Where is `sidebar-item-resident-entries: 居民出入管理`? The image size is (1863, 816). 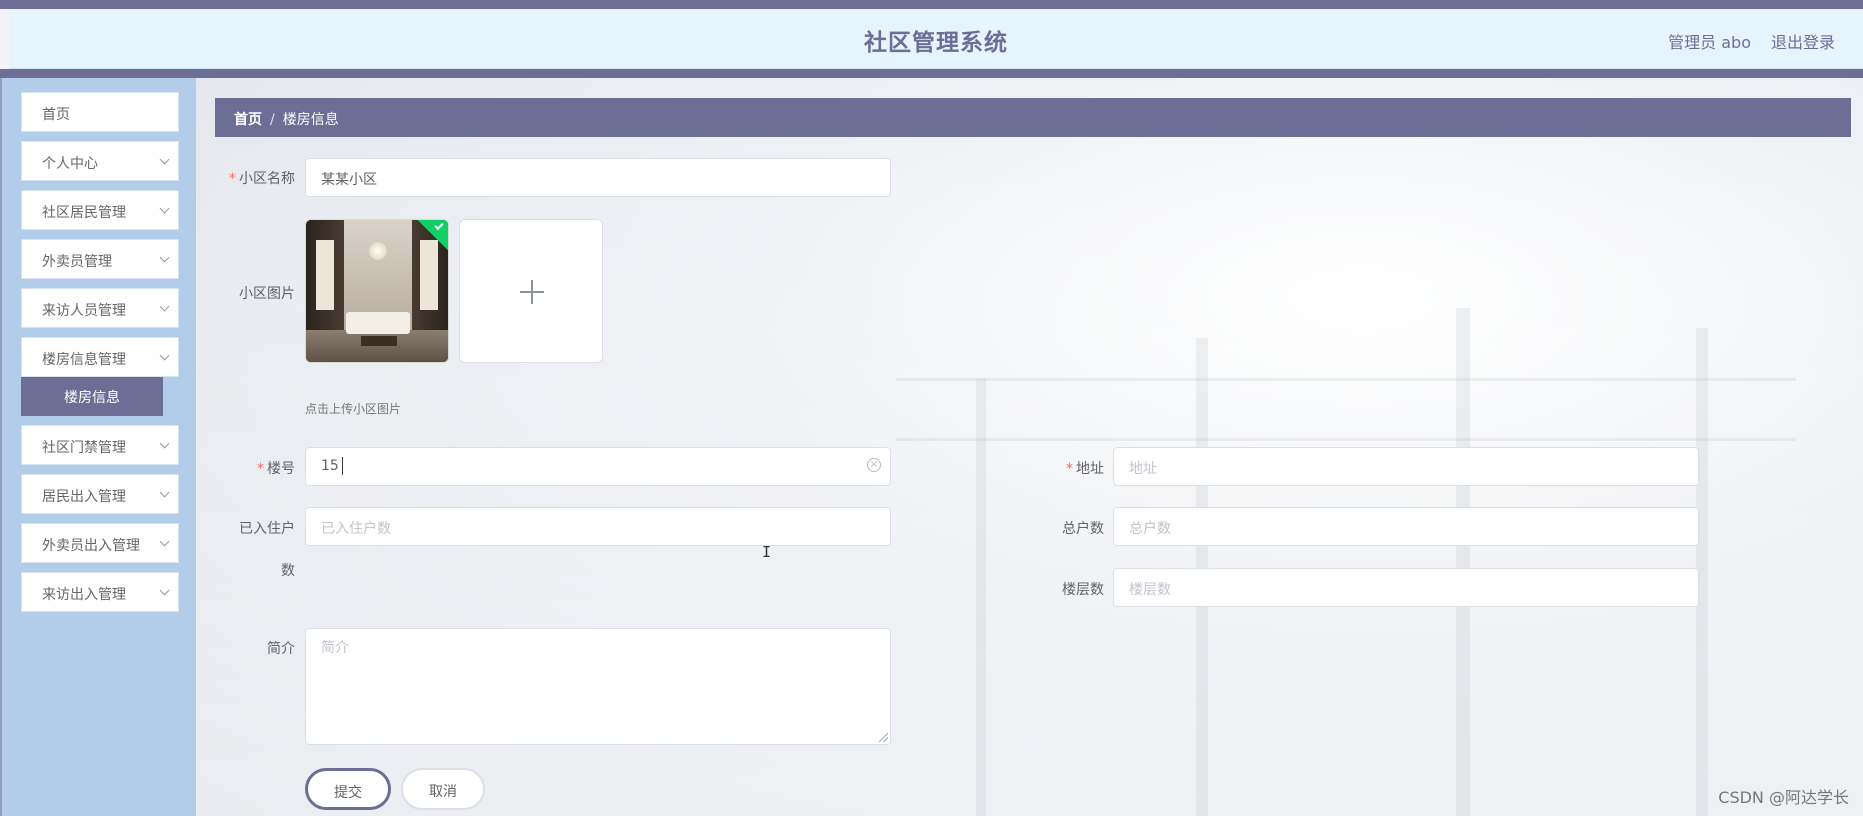 sidebar-item-resident-entries: 居民出入管理 is located at coordinates (100, 494).